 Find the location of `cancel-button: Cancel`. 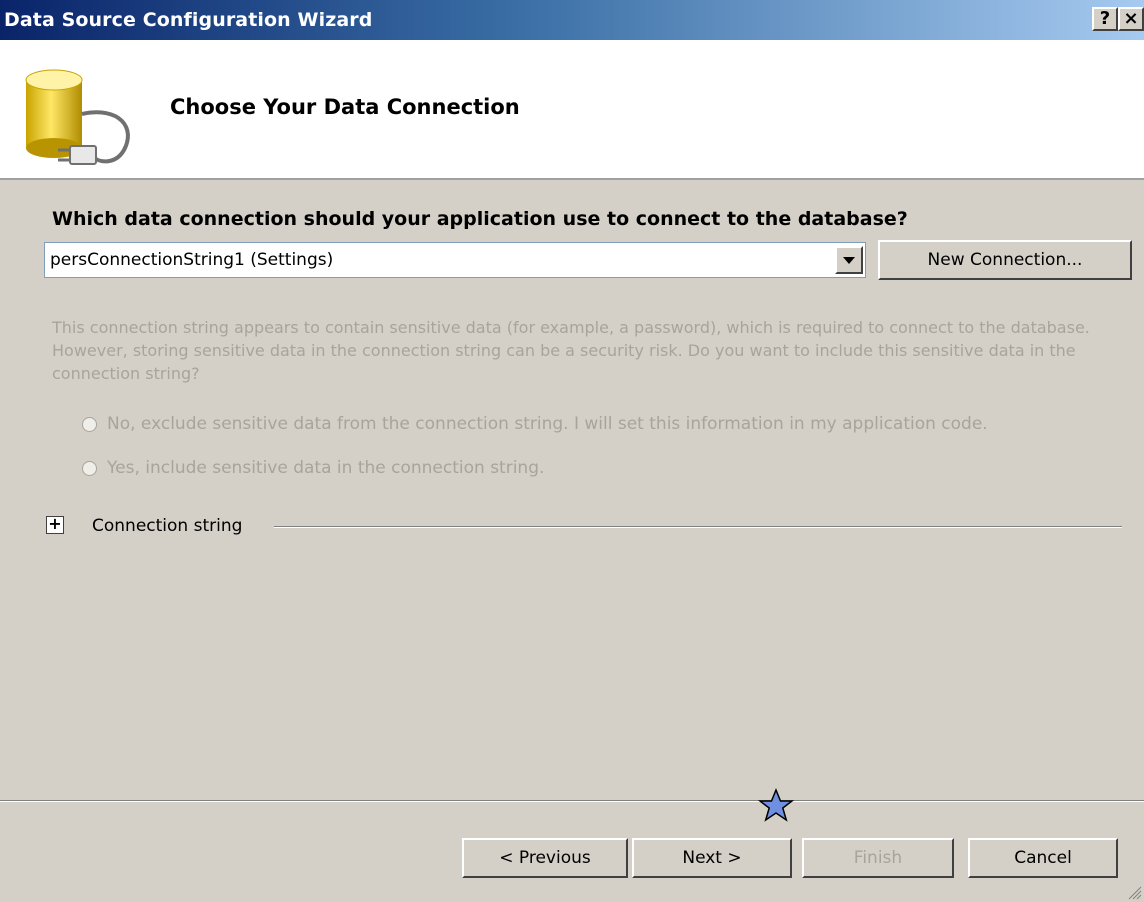

cancel-button: Cancel is located at coordinates (1043, 858).